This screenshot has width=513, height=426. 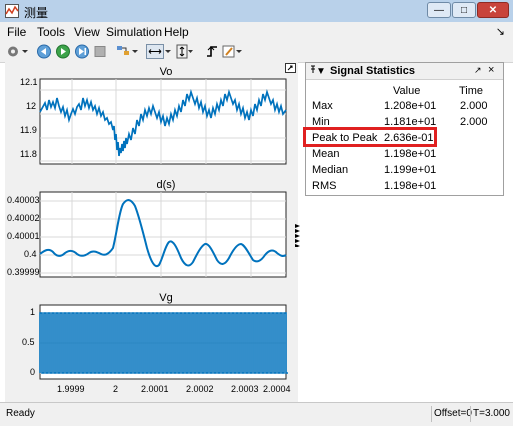 I want to click on undock-arrow-icon: ↗, so click(x=478, y=70).